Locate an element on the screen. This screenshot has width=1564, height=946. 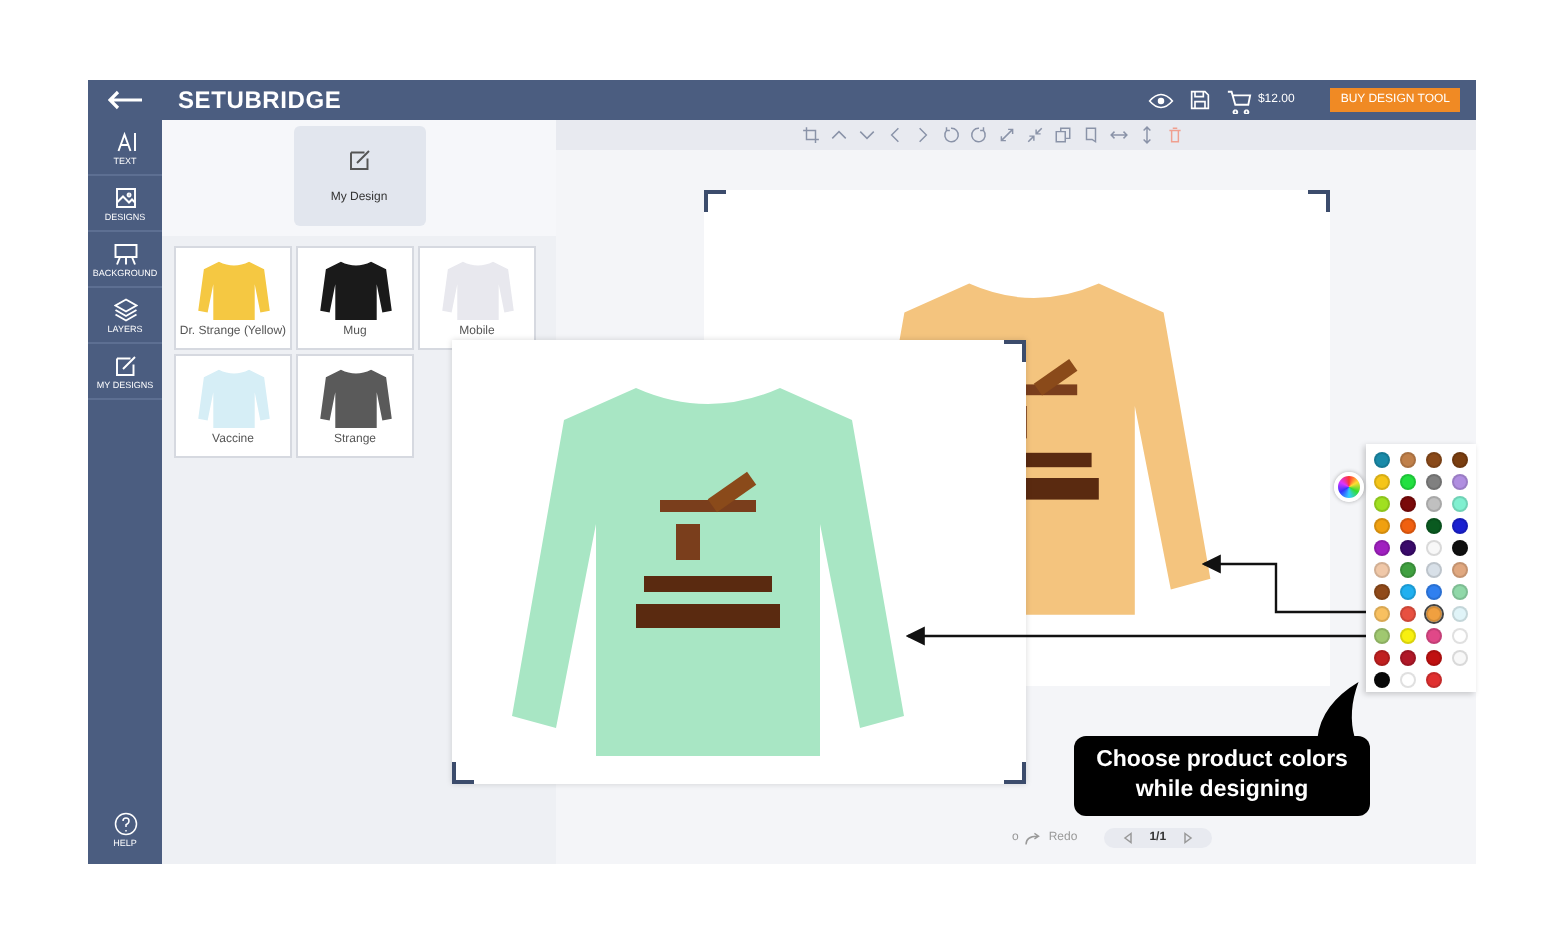
expand-icon is located at coordinates (1007, 135).